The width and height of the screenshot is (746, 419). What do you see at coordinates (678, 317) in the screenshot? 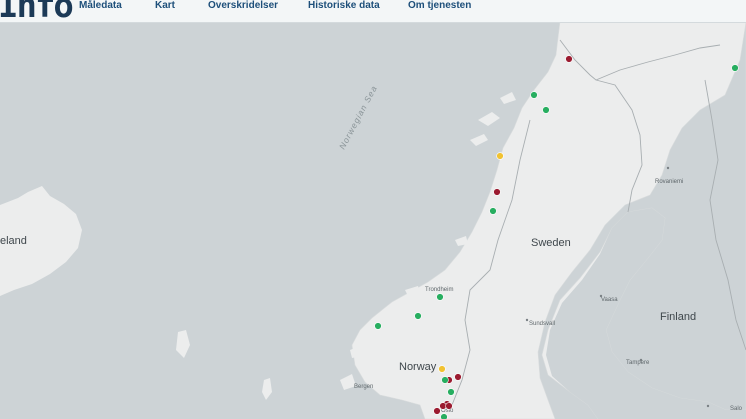
I see `finland-label: Finland` at bounding box center [678, 317].